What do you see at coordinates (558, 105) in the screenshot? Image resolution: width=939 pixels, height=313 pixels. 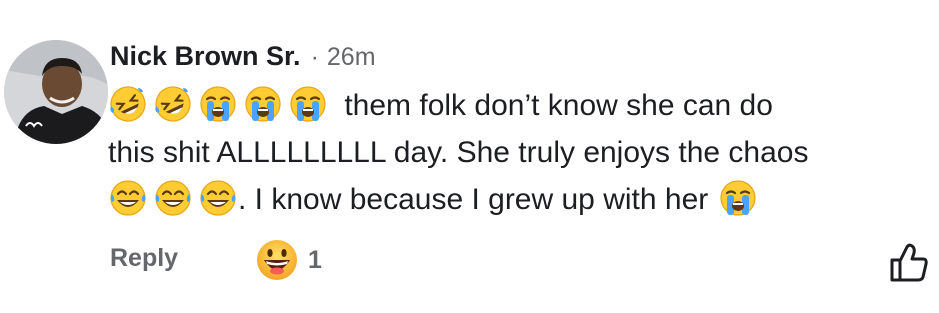 I see `comment-text-line-1: them folk don’t know she can do` at bounding box center [558, 105].